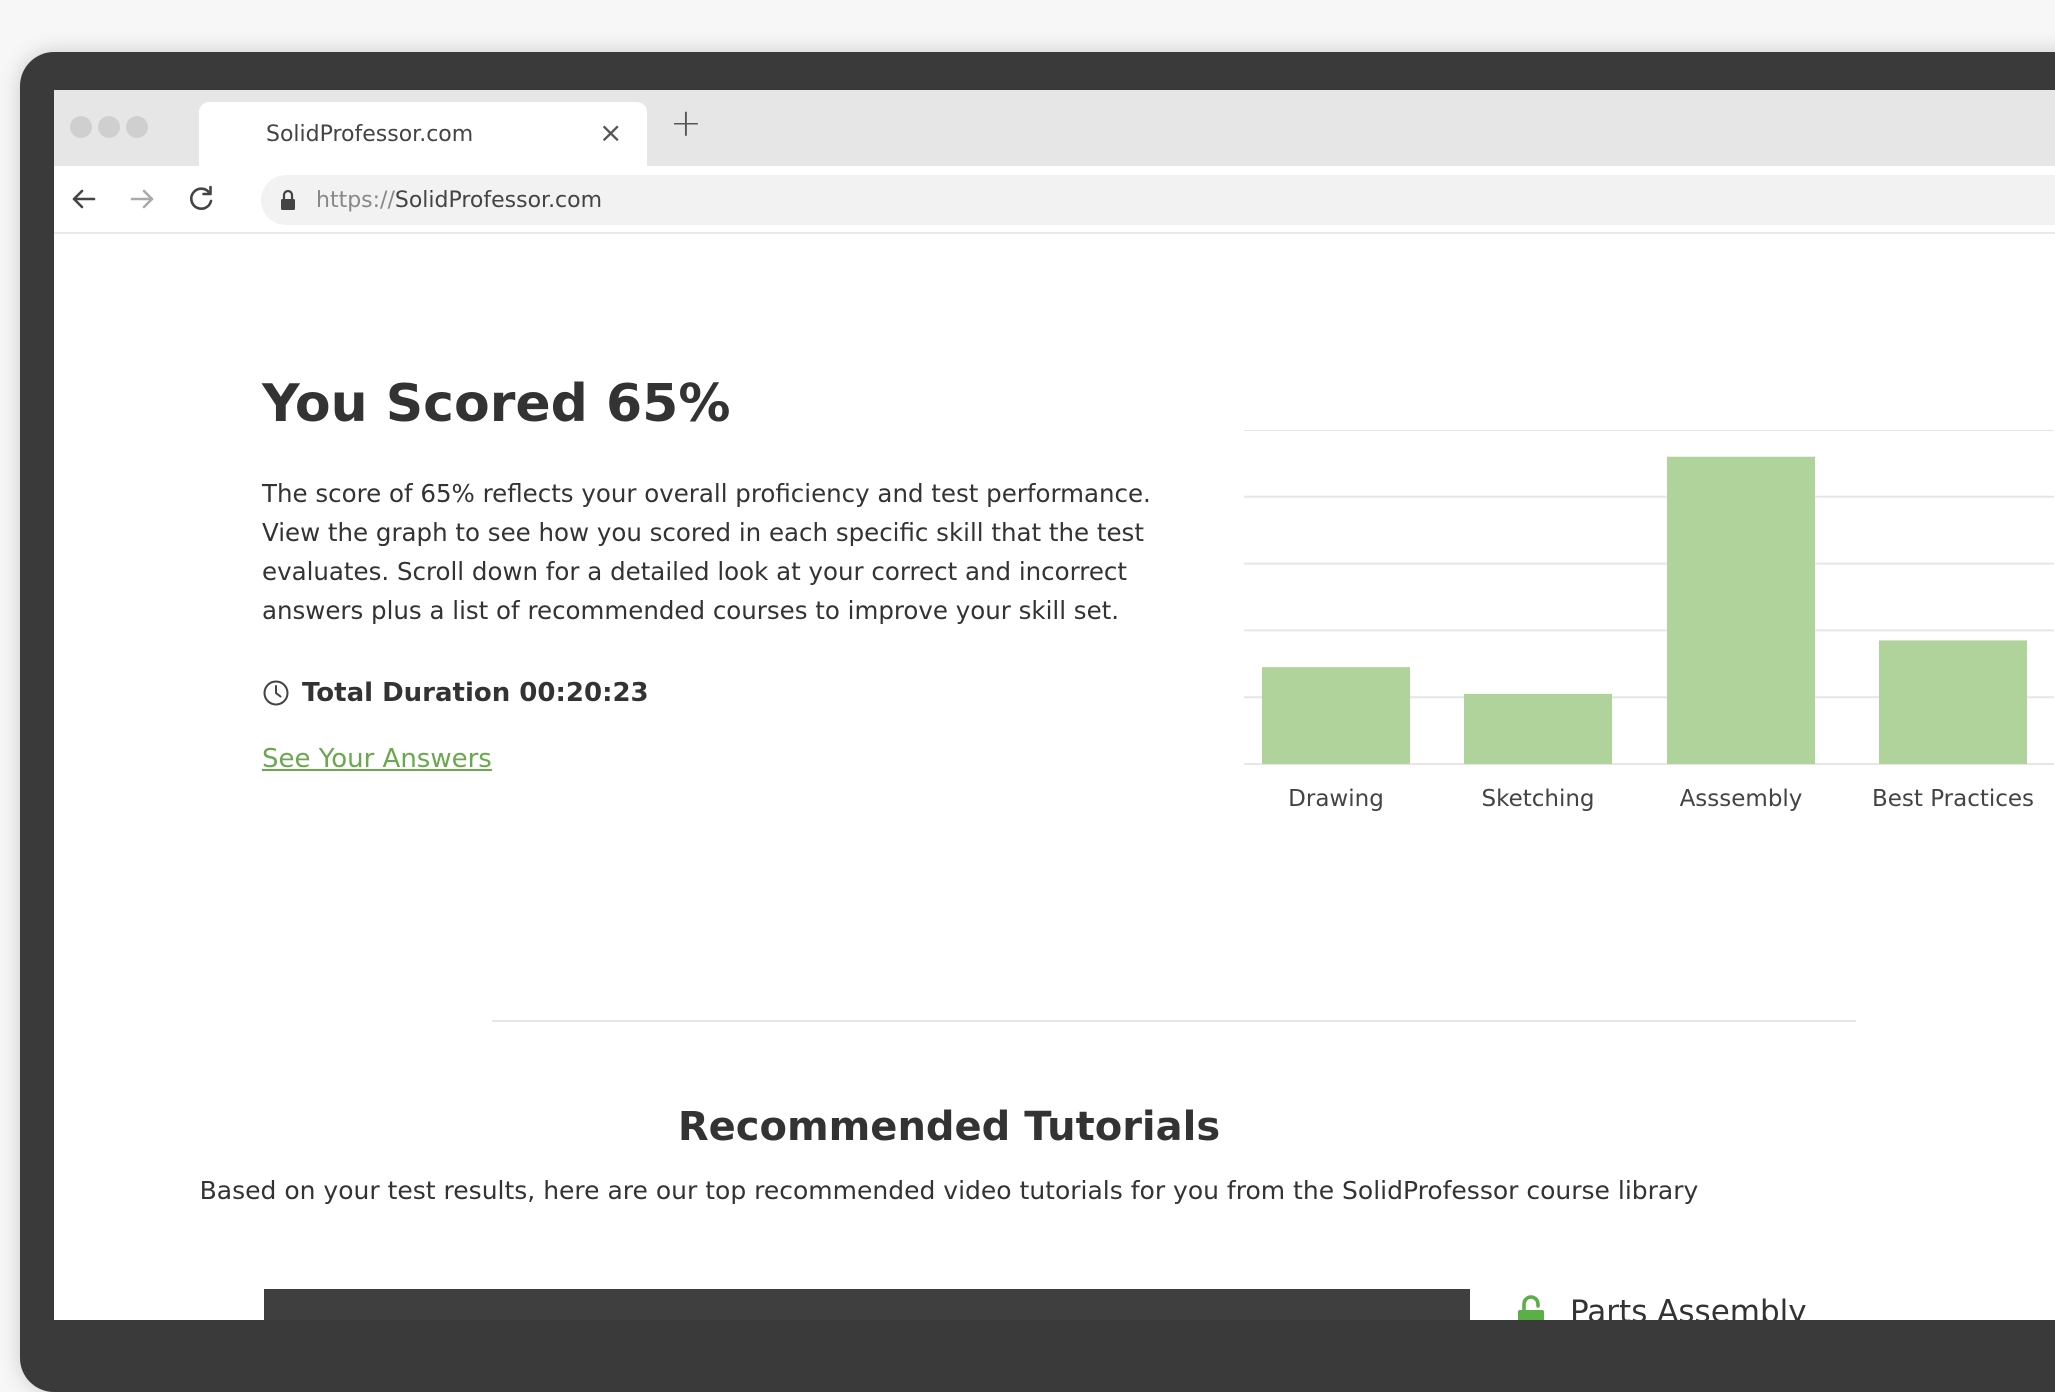 The image size is (2055, 1392). Describe the element at coordinates (109, 127) in the screenshot. I see `window-minimize-dot` at that location.